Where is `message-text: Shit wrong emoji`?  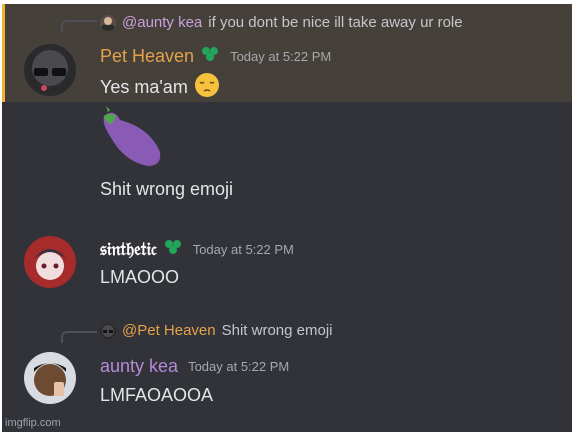 message-text: Shit wrong emoji is located at coordinates (167, 189).